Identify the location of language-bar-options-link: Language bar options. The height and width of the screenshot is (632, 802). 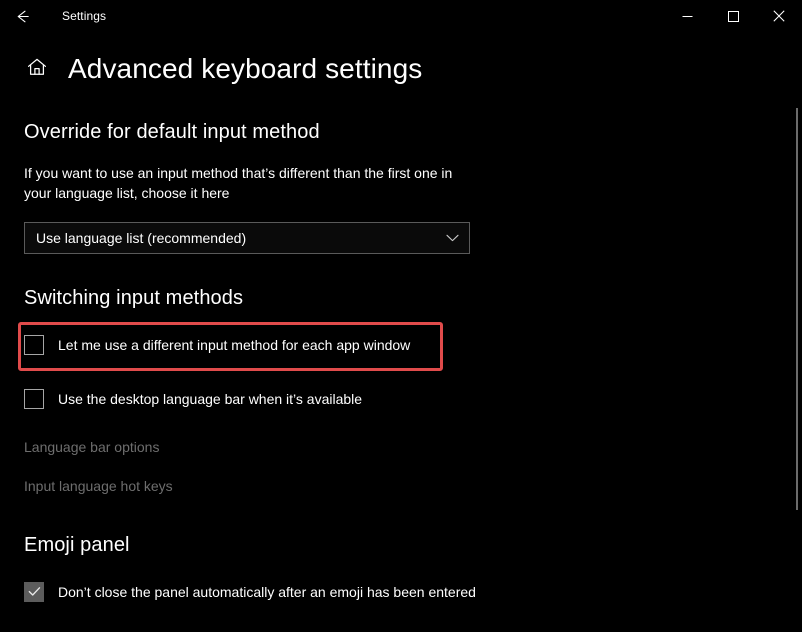
(413, 448).